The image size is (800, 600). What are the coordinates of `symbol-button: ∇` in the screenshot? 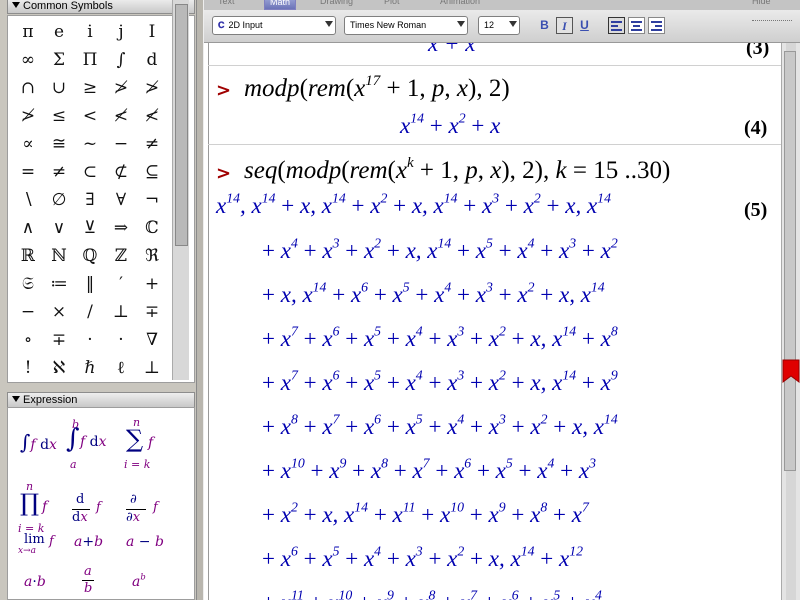 It's located at (152, 340).